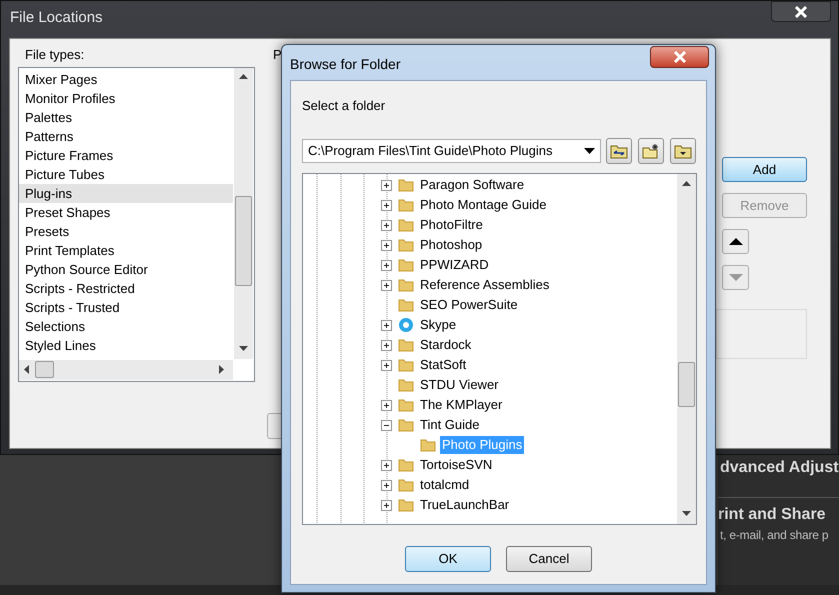 The height and width of the screenshot is (595, 839). Describe the element at coordinates (345, 64) in the screenshot. I see `dialog-title: Browse for Folder` at that location.